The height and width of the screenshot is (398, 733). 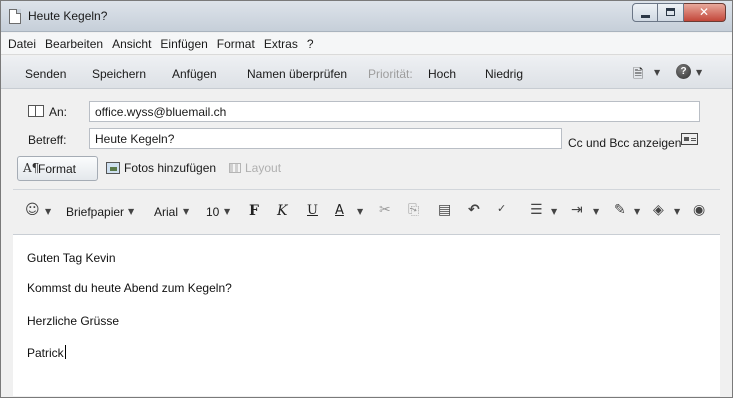 What do you see at coordinates (134, 44) in the screenshot?
I see `menu-ansicht: Ansicht` at bounding box center [134, 44].